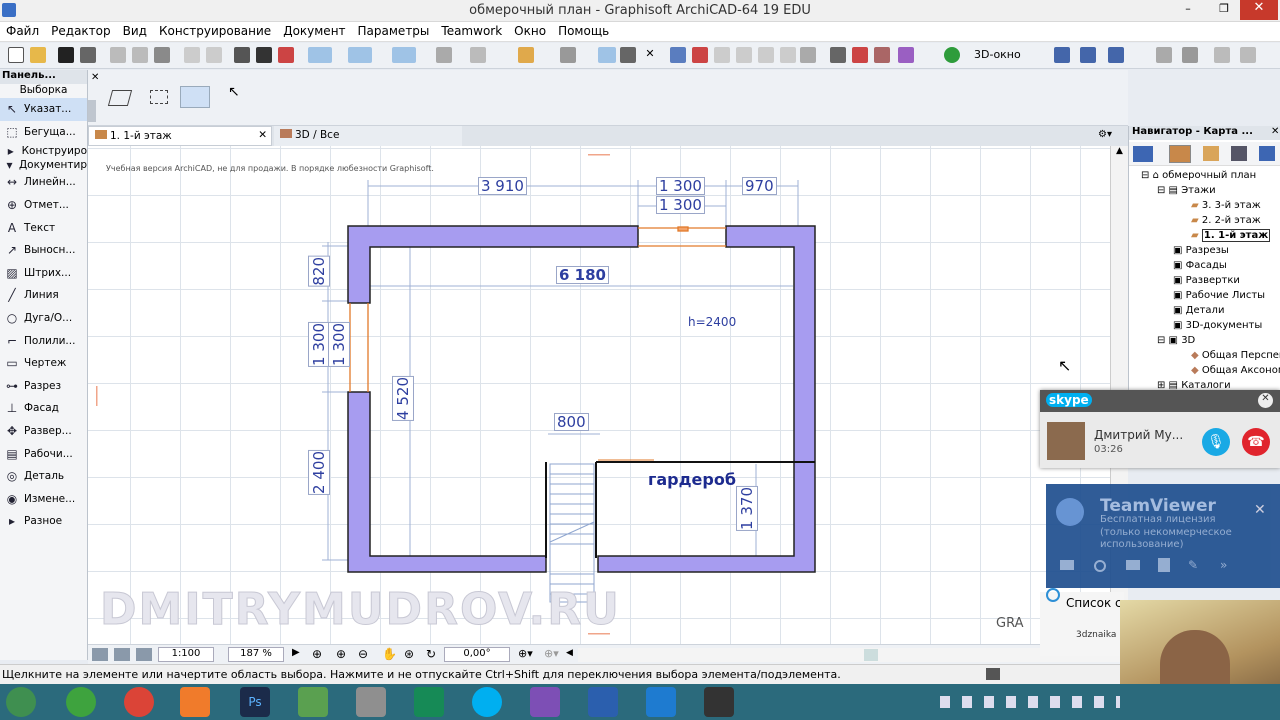 The width and height of the screenshot is (1280, 720). Describe the element at coordinates (1030, 702) in the screenshot. I see `tray-icons` at that location.